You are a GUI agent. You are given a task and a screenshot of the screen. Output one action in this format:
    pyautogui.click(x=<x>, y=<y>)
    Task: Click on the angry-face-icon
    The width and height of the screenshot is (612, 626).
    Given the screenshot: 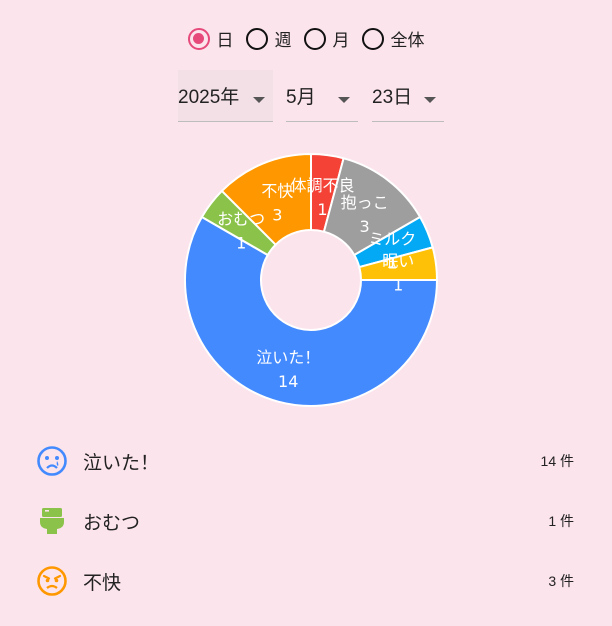 What is the action you would take?
    pyautogui.click(x=52, y=581)
    